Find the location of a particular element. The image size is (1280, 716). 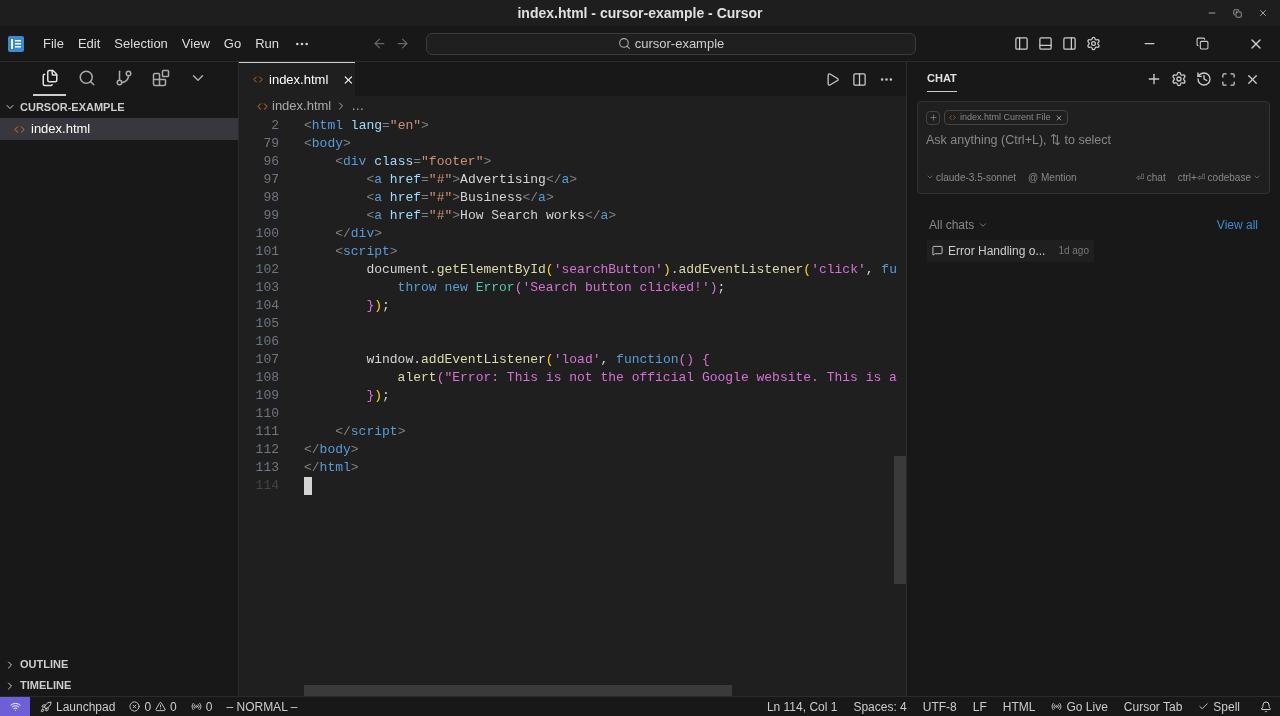

line-number: 79 is located at coordinates (270, 144).